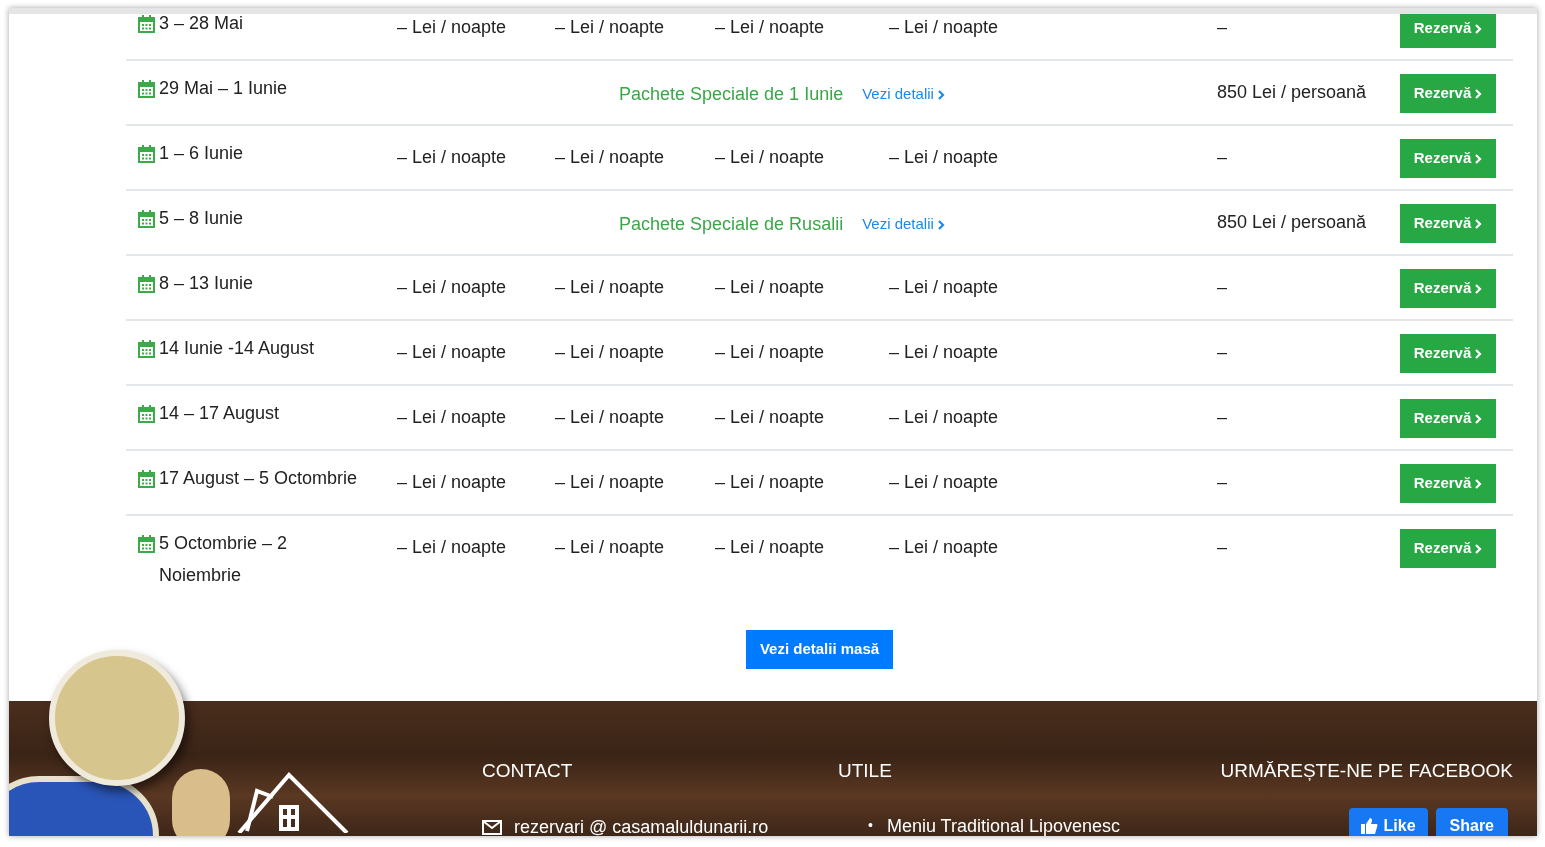 This screenshot has width=1545, height=847. Describe the element at coordinates (202, 218) in the screenshot. I see `date-range: 5 – 8 Iunie` at that location.